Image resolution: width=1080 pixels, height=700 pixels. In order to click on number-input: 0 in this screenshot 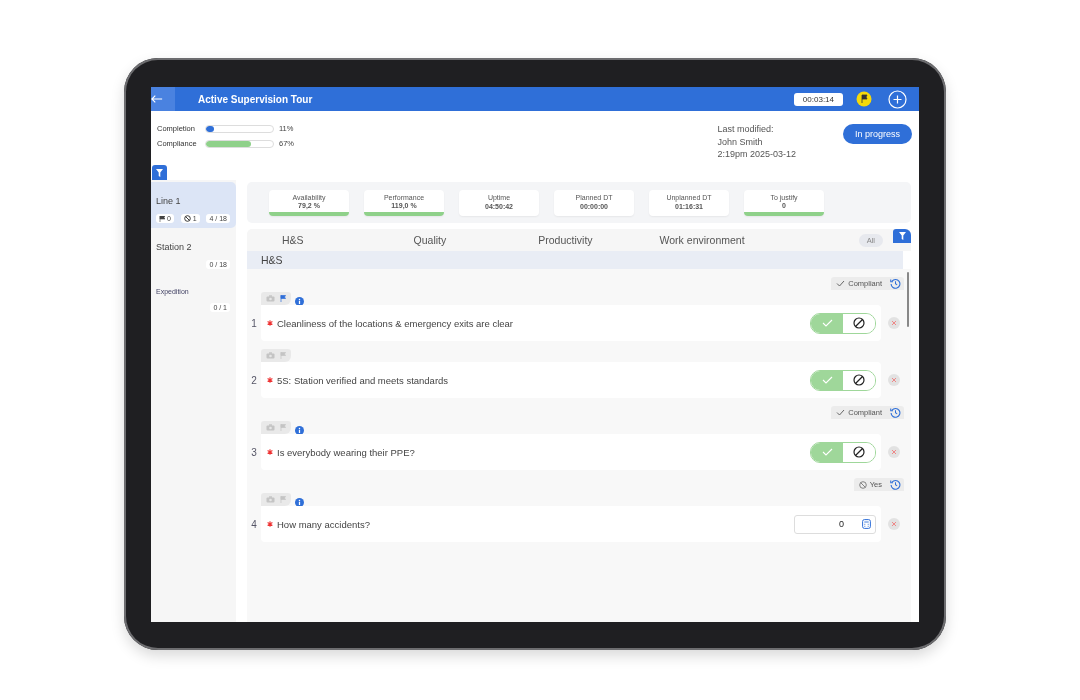, I will do `click(835, 524)`.